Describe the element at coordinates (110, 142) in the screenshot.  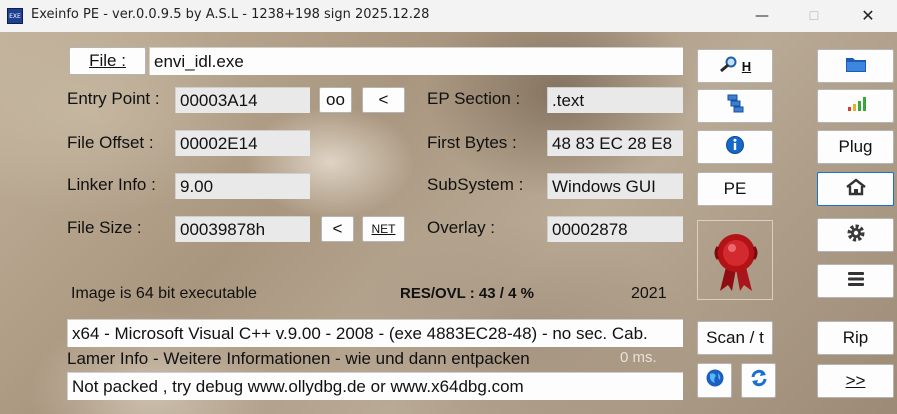
I see `file-offset-label: File Offset :` at that location.